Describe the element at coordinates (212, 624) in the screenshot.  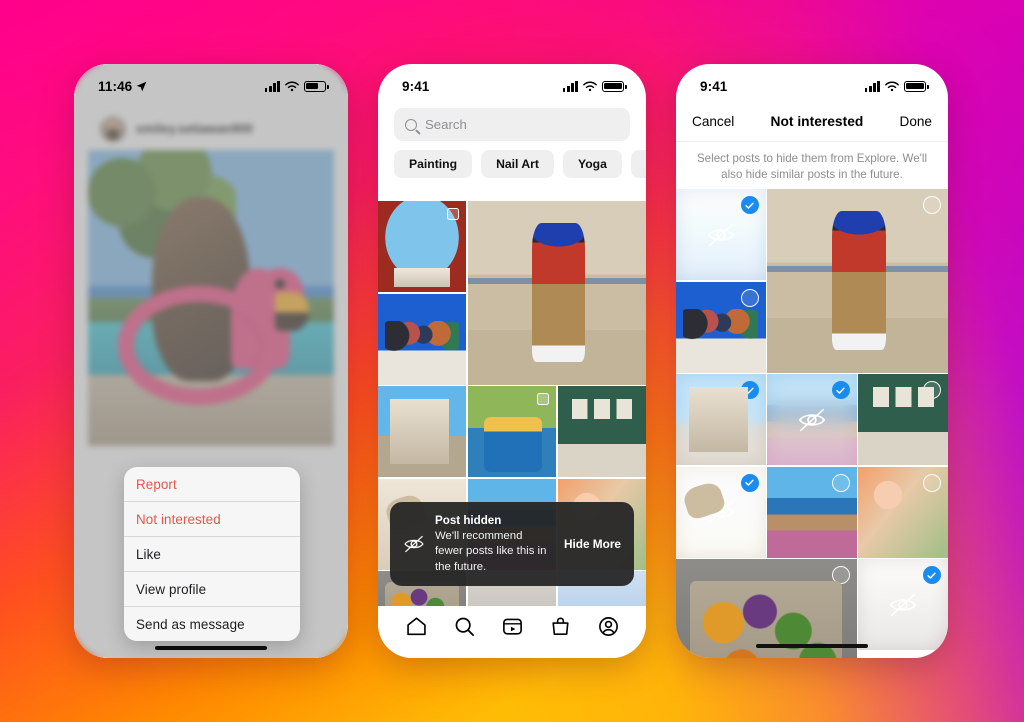
I see `menu-item-send-as-message: Send as message` at that location.